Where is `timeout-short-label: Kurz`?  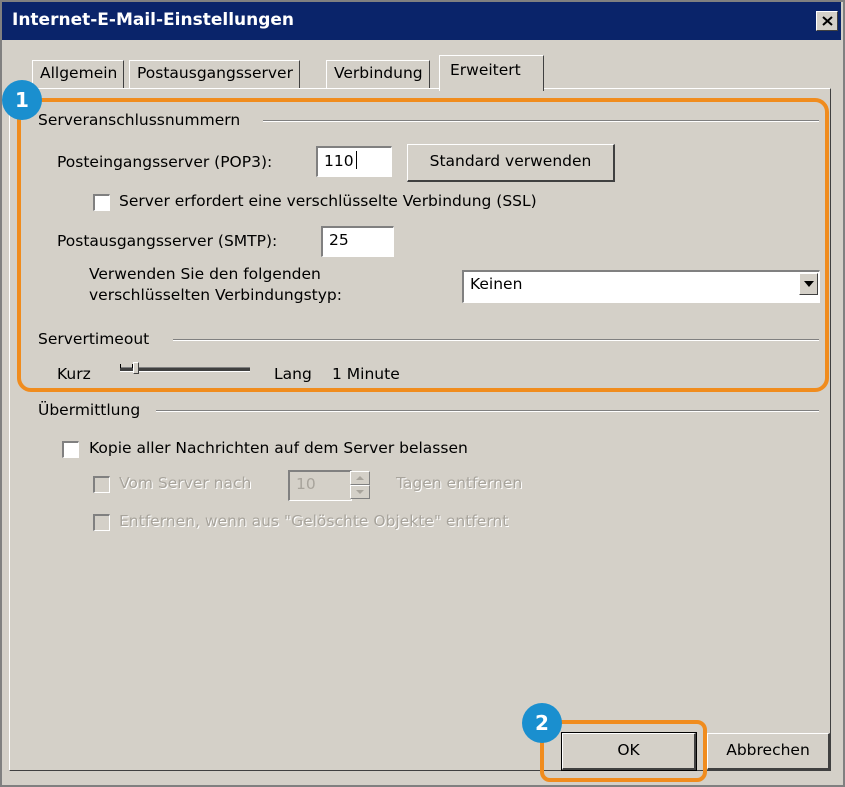
timeout-short-label: Kurz is located at coordinates (74, 374).